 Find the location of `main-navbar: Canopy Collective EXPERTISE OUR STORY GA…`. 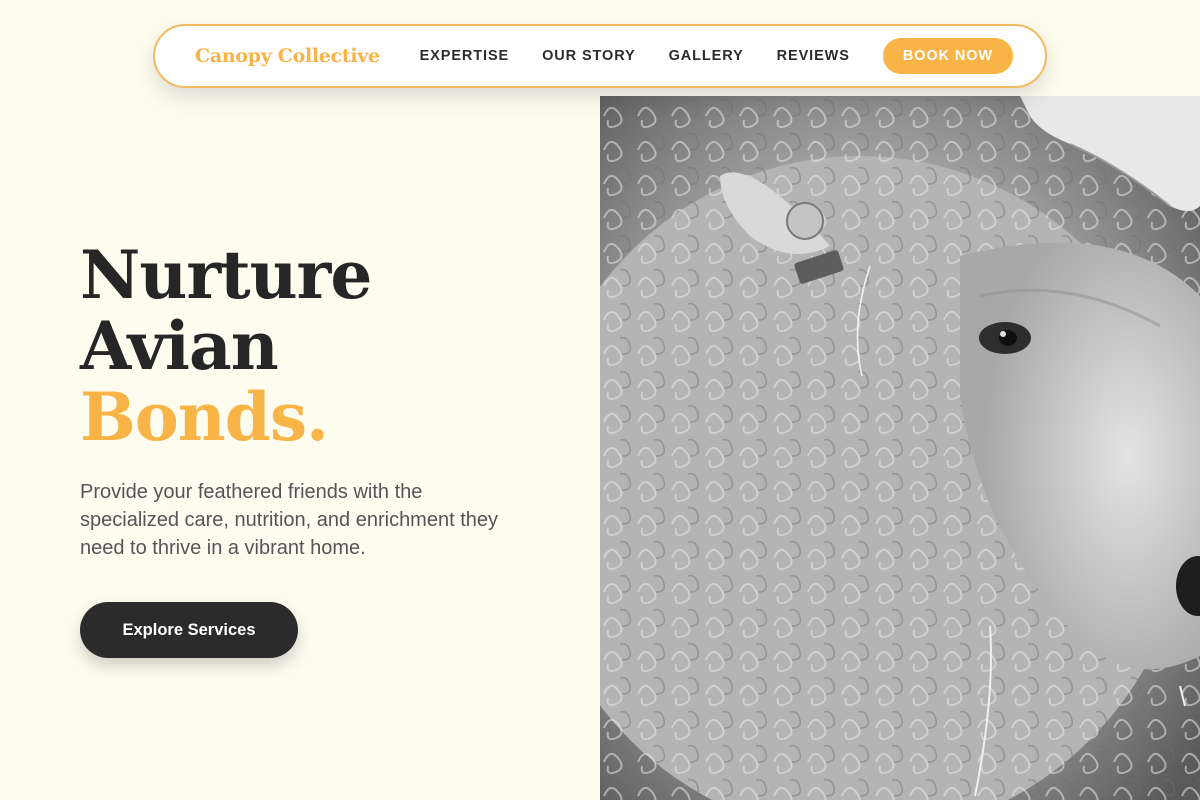

main-navbar: Canopy Collective EXPERTISE OUR STORY GA… is located at coordinates (600, 56).